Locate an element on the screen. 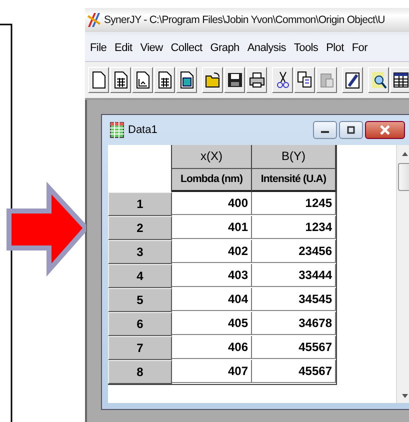  chart-page-icon is located at coordinates (142, 80).